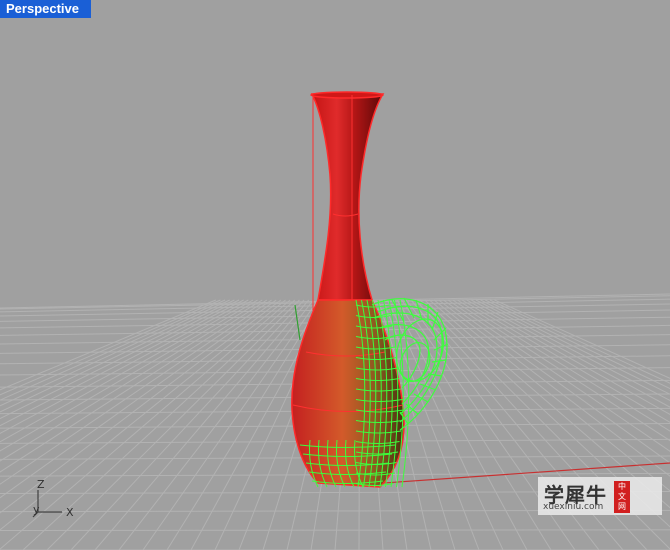  What do you see at coordinates (36, 509) in the screenshot?
I see `y-axis-label: y` at bounding box center [36, 509].